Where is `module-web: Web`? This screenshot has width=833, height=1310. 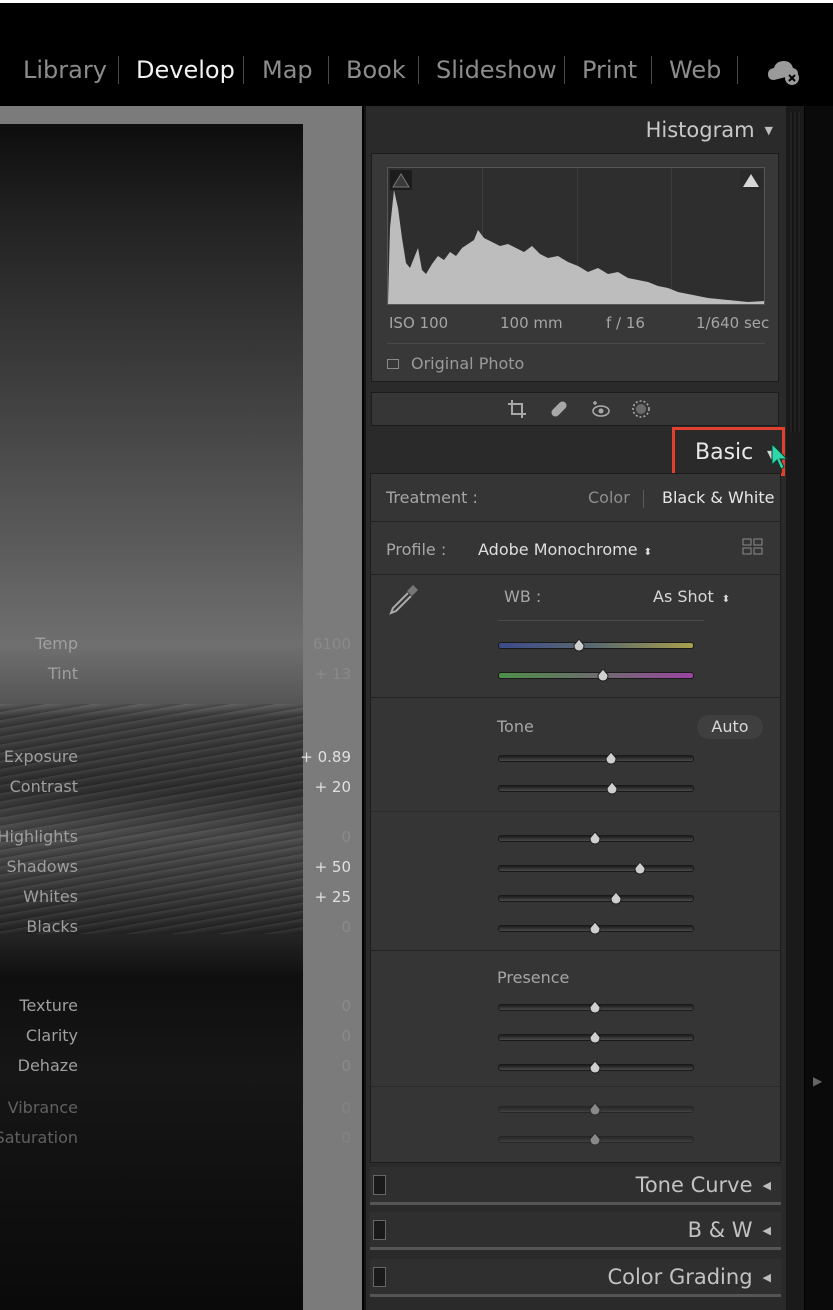 module-web: Web is located at coordinates (695, 70).